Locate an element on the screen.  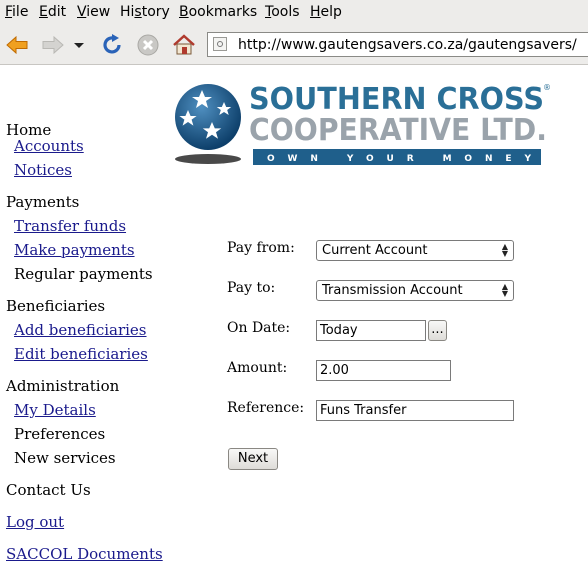
menu-view: View is located at coordinates (93, 12).